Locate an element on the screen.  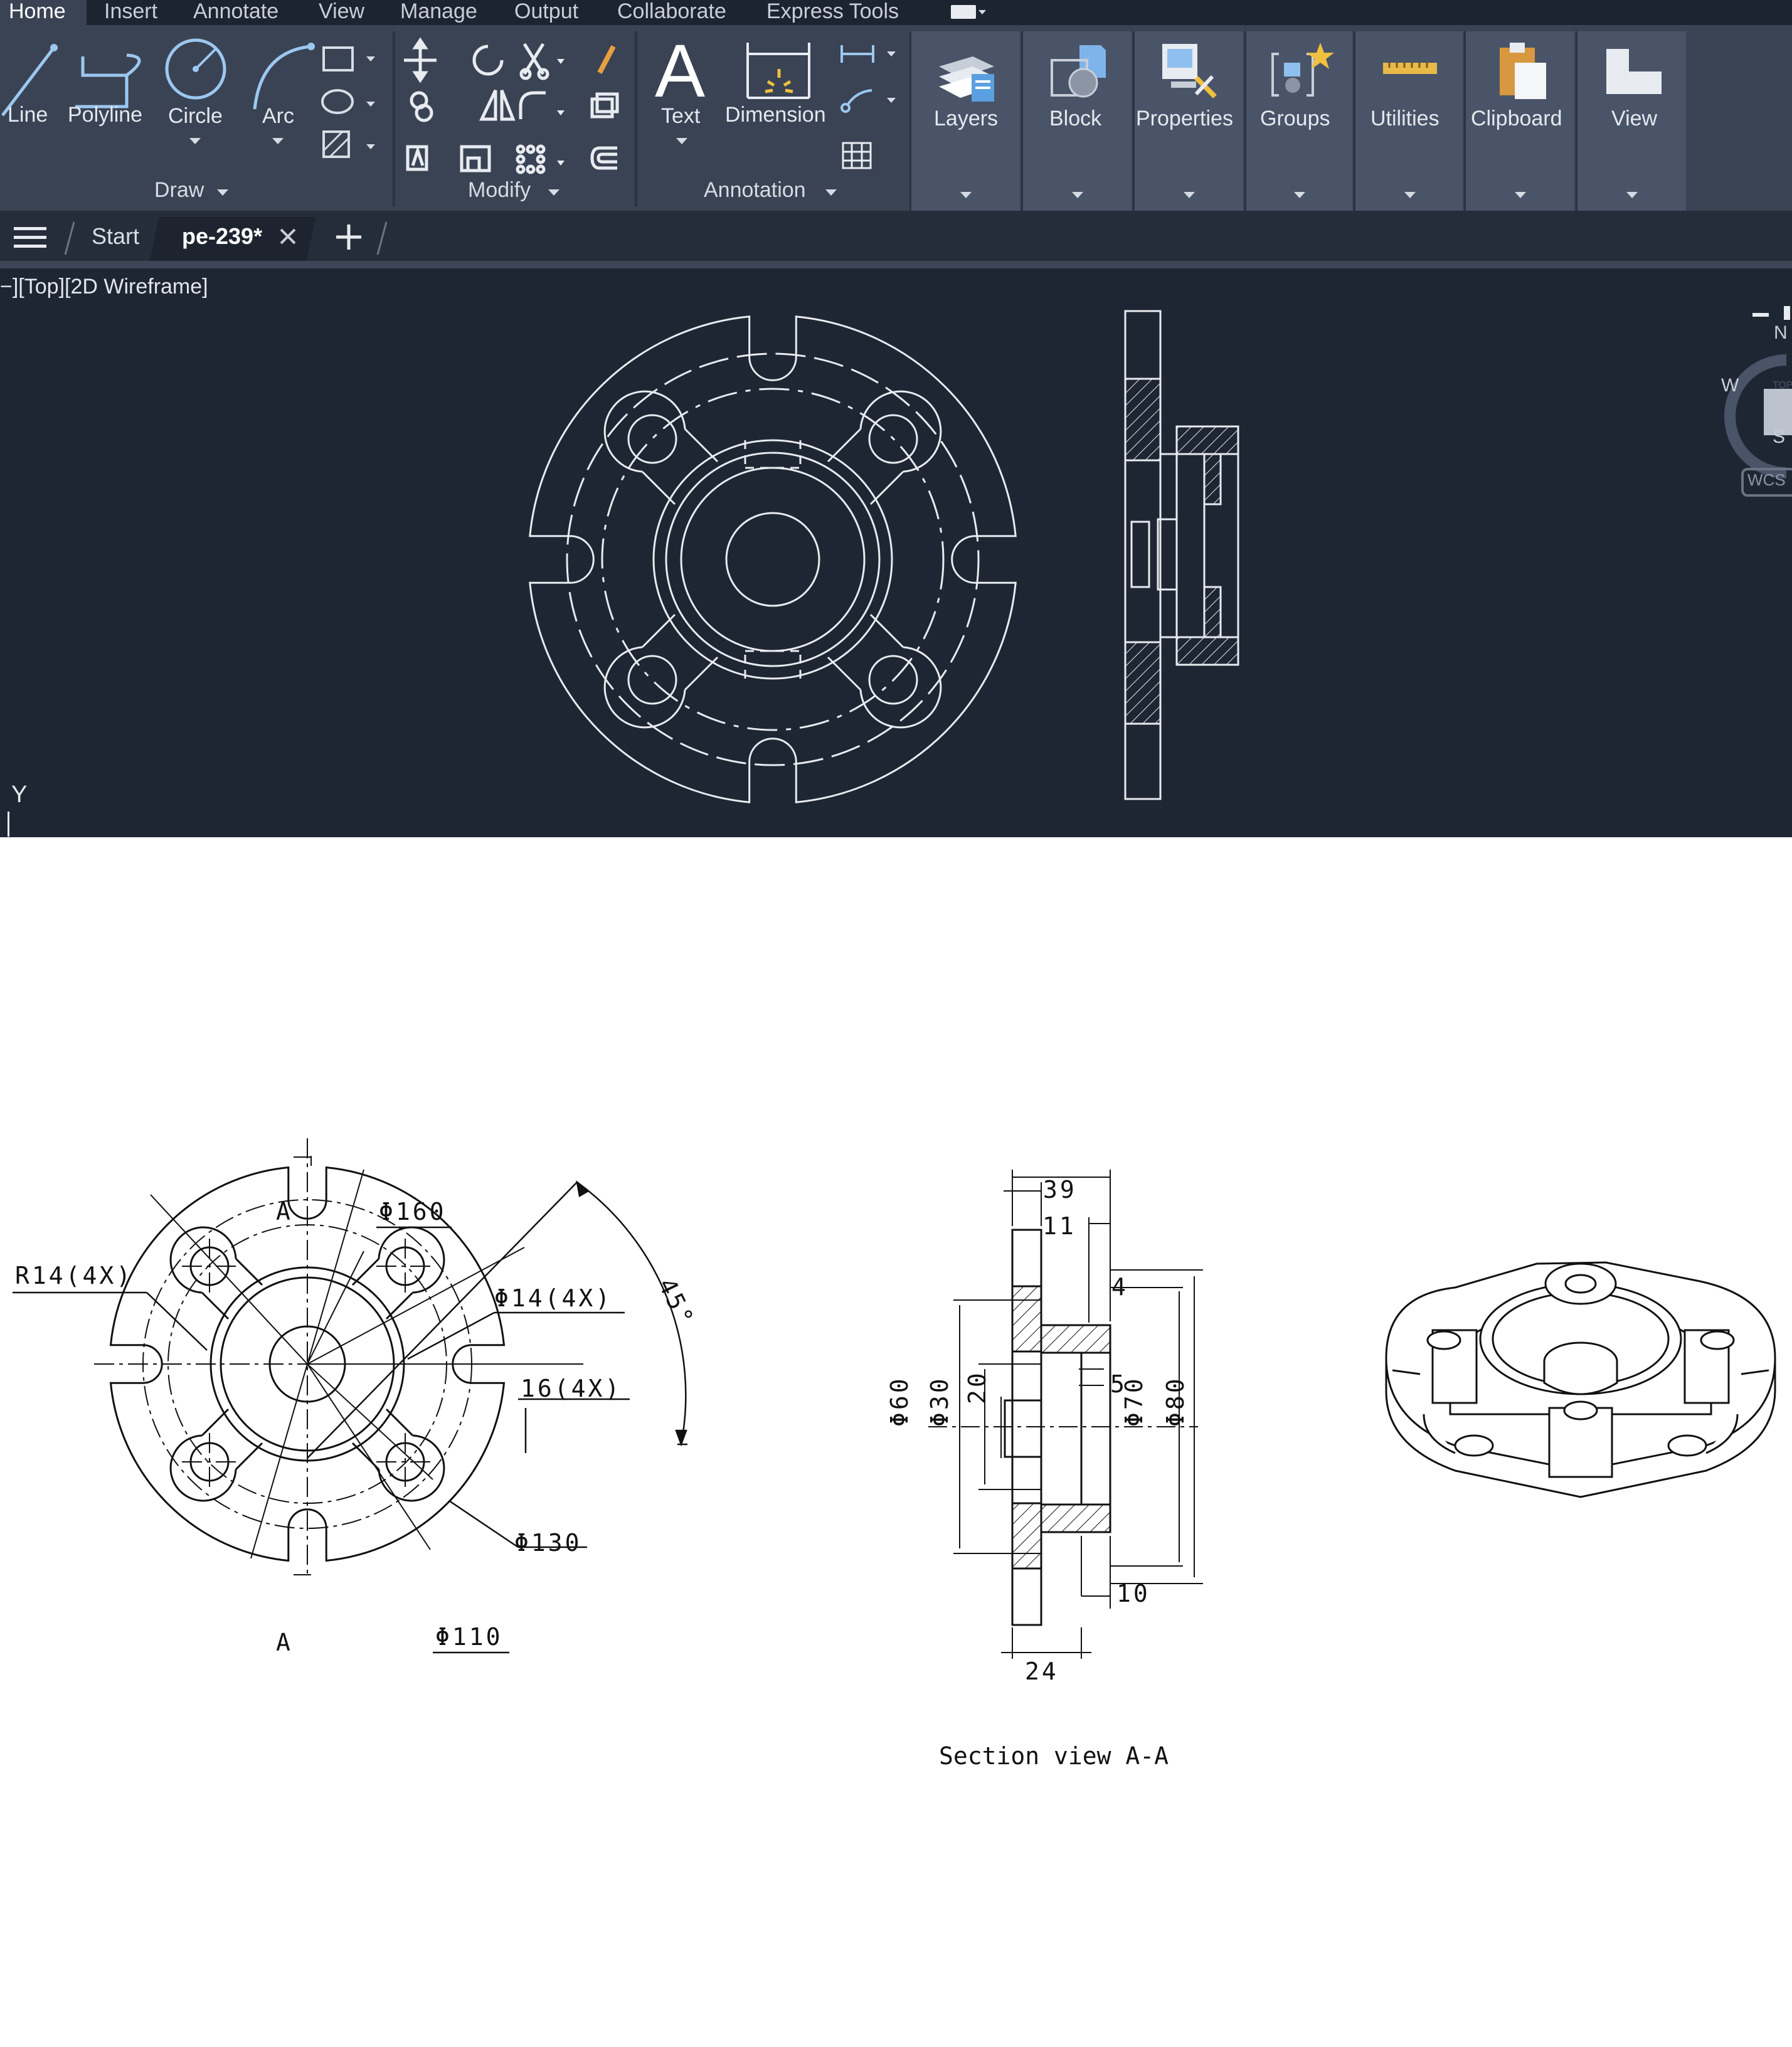
dim-section-diameter-60: Φ60 is located at coordinates (899, 1401).